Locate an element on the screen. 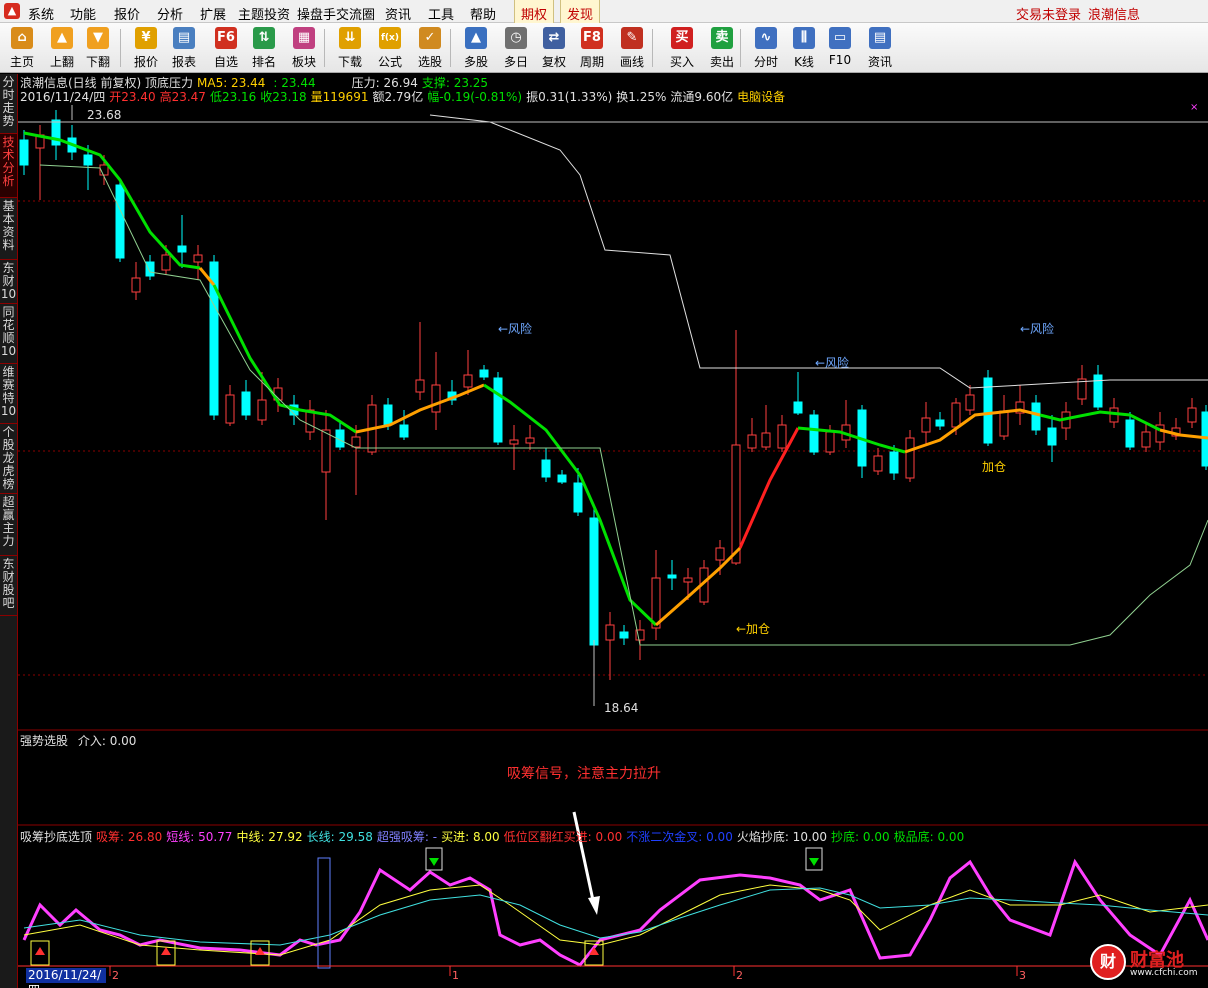 The height and width of the screenshot is (988, 1208). down-arrow-icon is located at coordinates (434, 862).